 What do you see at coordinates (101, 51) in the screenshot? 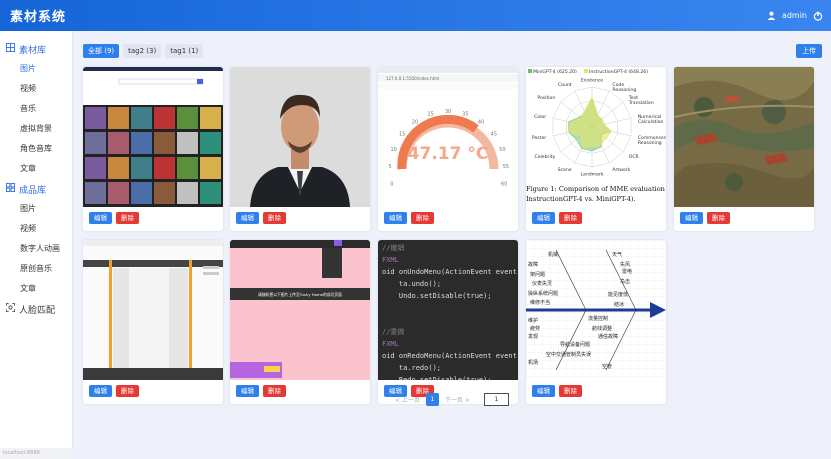
I see `tag-filter-all: 全部 (9)` at bounding box center [101, 51].